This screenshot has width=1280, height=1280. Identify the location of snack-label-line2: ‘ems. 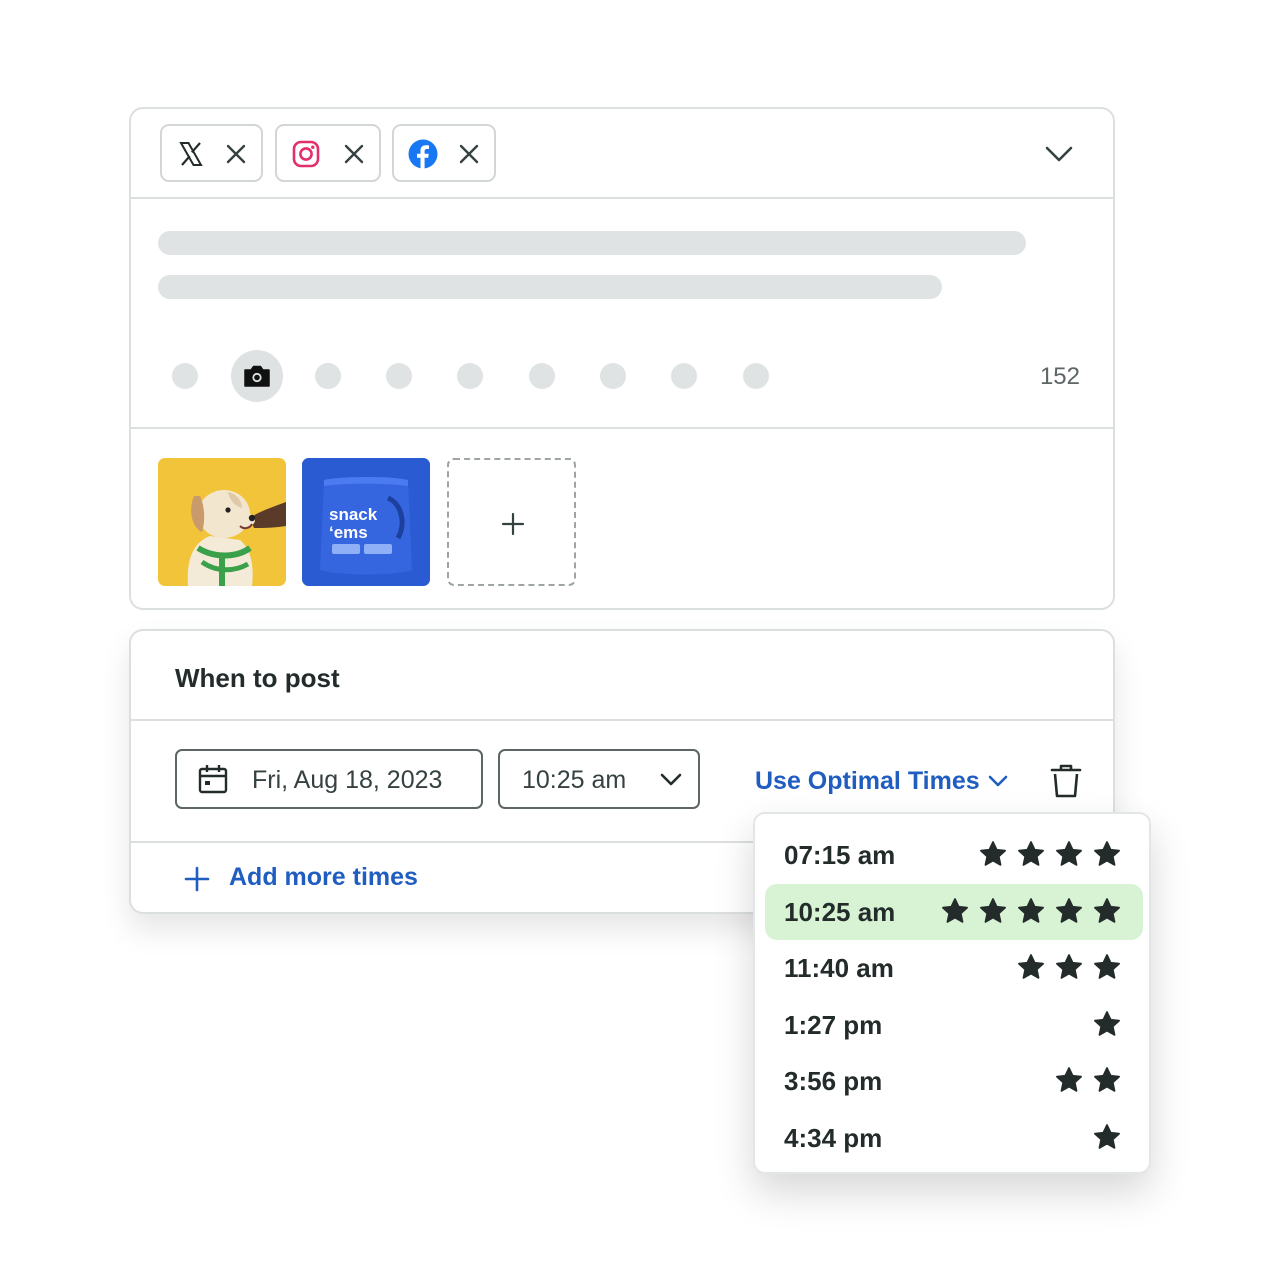
(348, 532).